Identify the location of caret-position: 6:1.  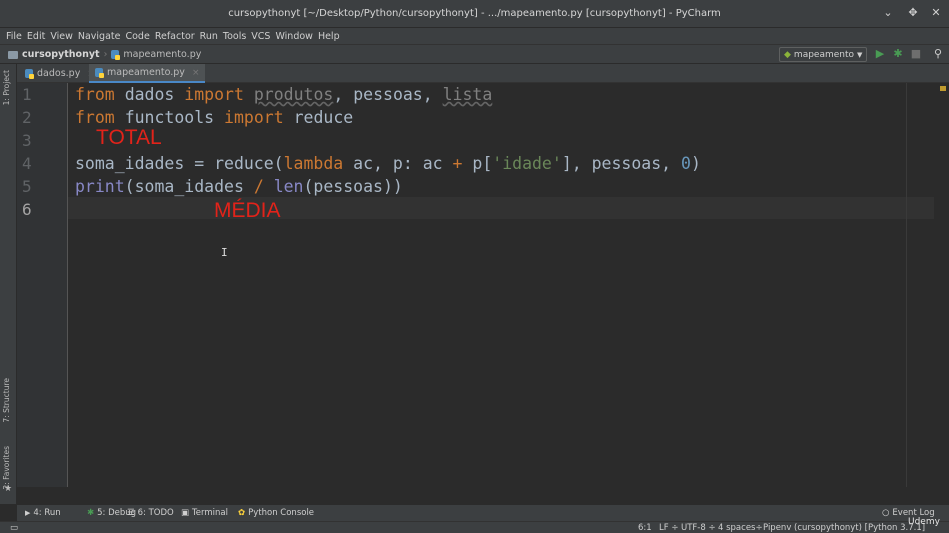
(645, 528).